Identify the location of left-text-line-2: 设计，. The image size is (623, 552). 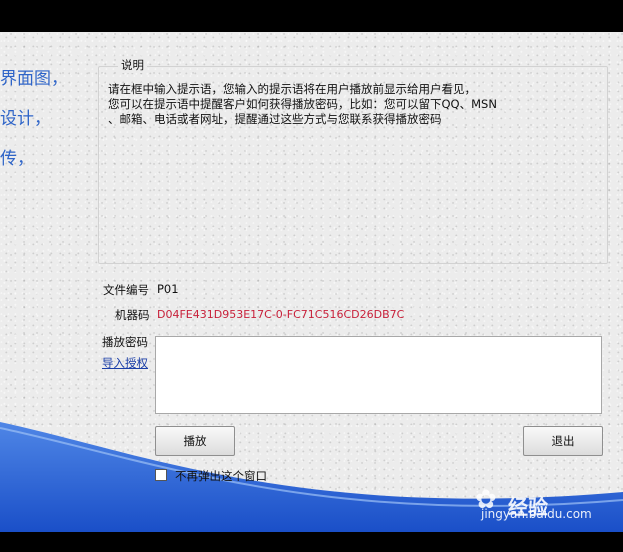
(25, 119).